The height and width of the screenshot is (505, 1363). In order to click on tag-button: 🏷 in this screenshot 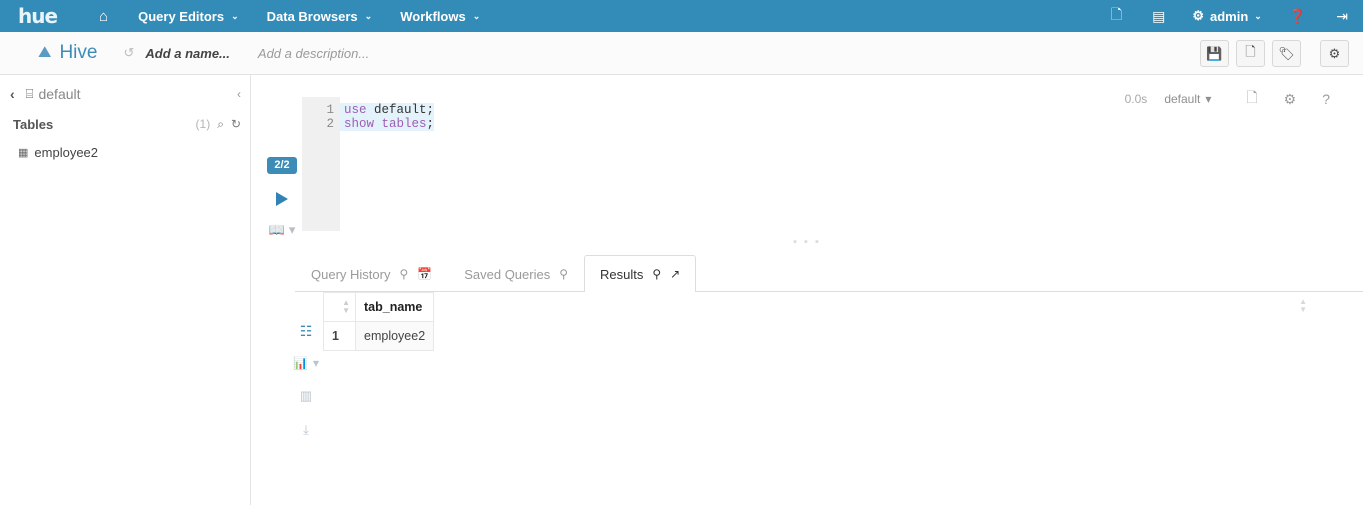, I will do `click(1286, 53)`.